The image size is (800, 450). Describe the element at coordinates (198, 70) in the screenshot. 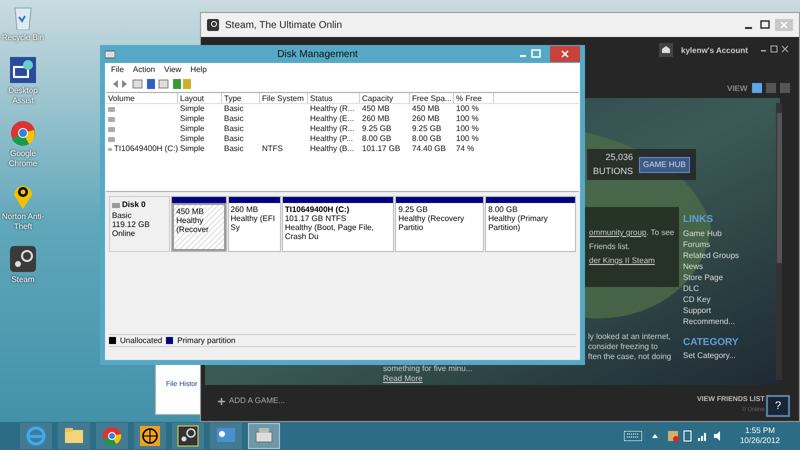

I see `menu-item: Help` at that location.